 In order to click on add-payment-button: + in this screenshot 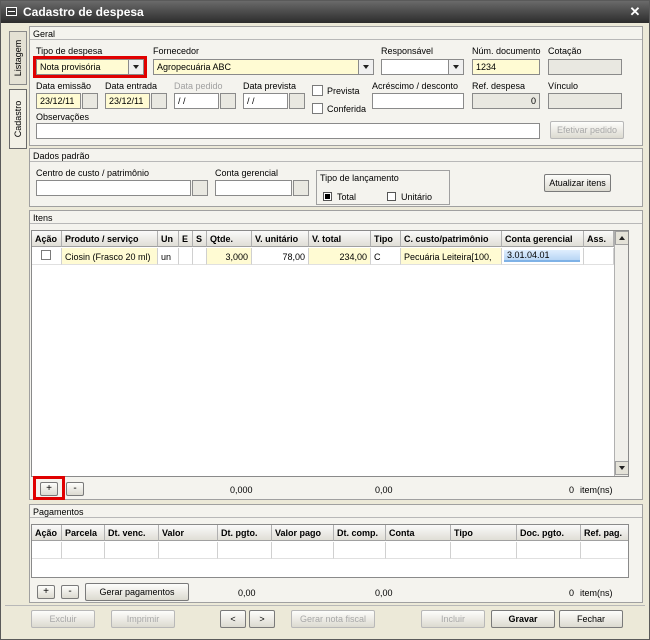, I will do `click(46, 592)`.